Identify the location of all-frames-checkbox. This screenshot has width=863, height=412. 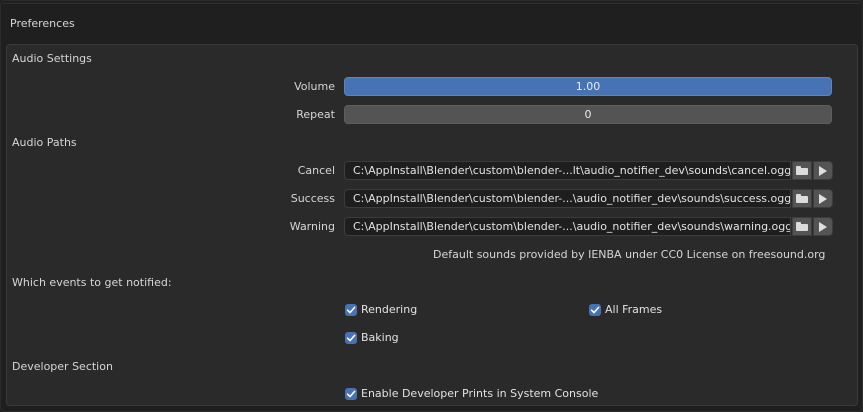
(595, 309).